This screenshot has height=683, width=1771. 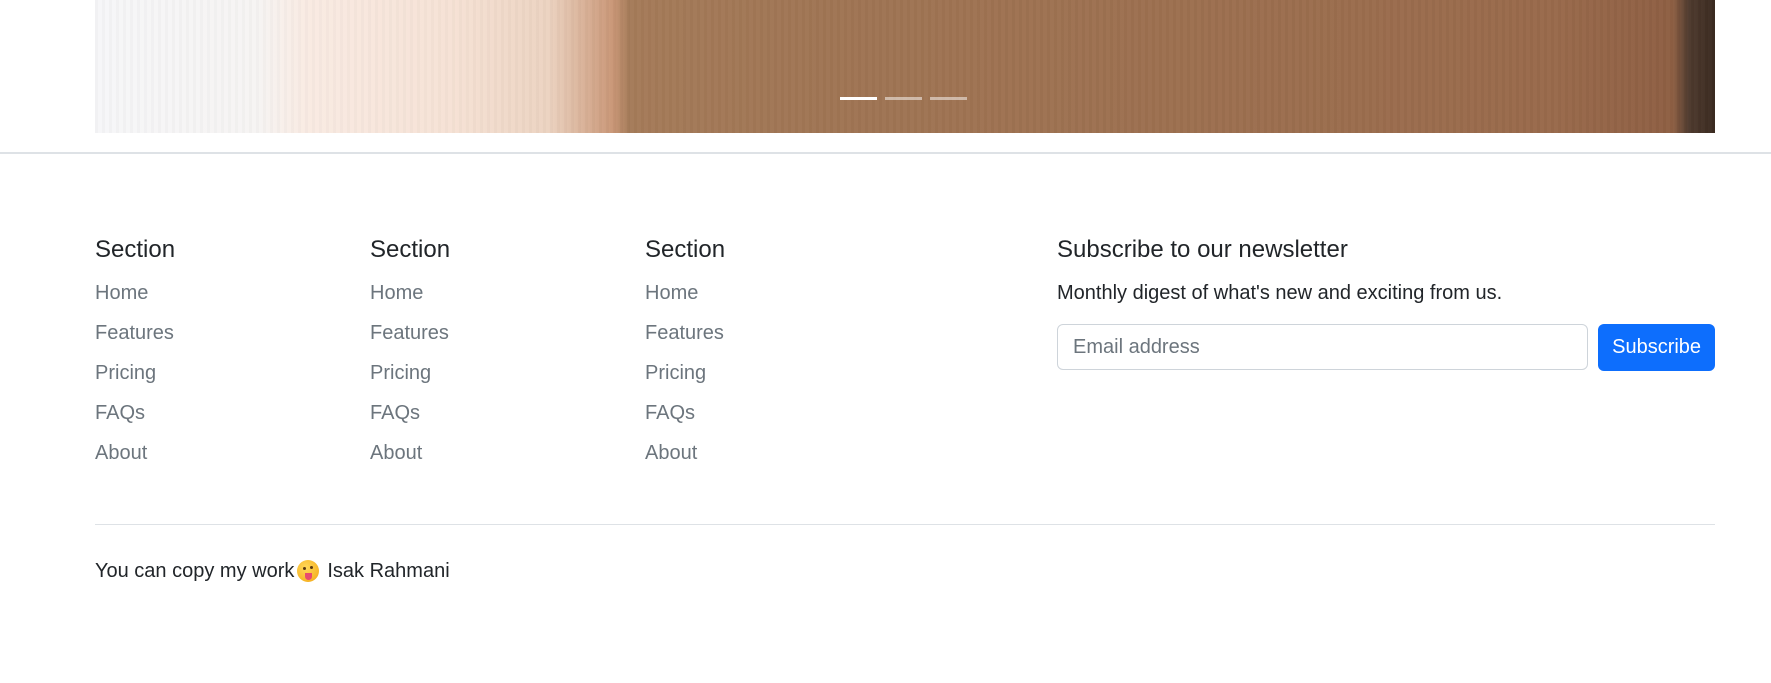 I want to click on author-name: Isak Rahmani, so click(x=388, y=571).